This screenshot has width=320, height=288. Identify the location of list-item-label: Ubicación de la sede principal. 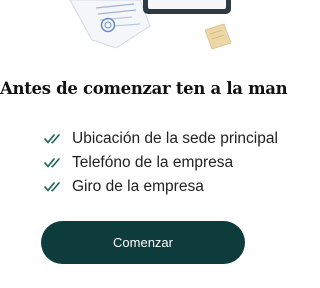
(175, 138).